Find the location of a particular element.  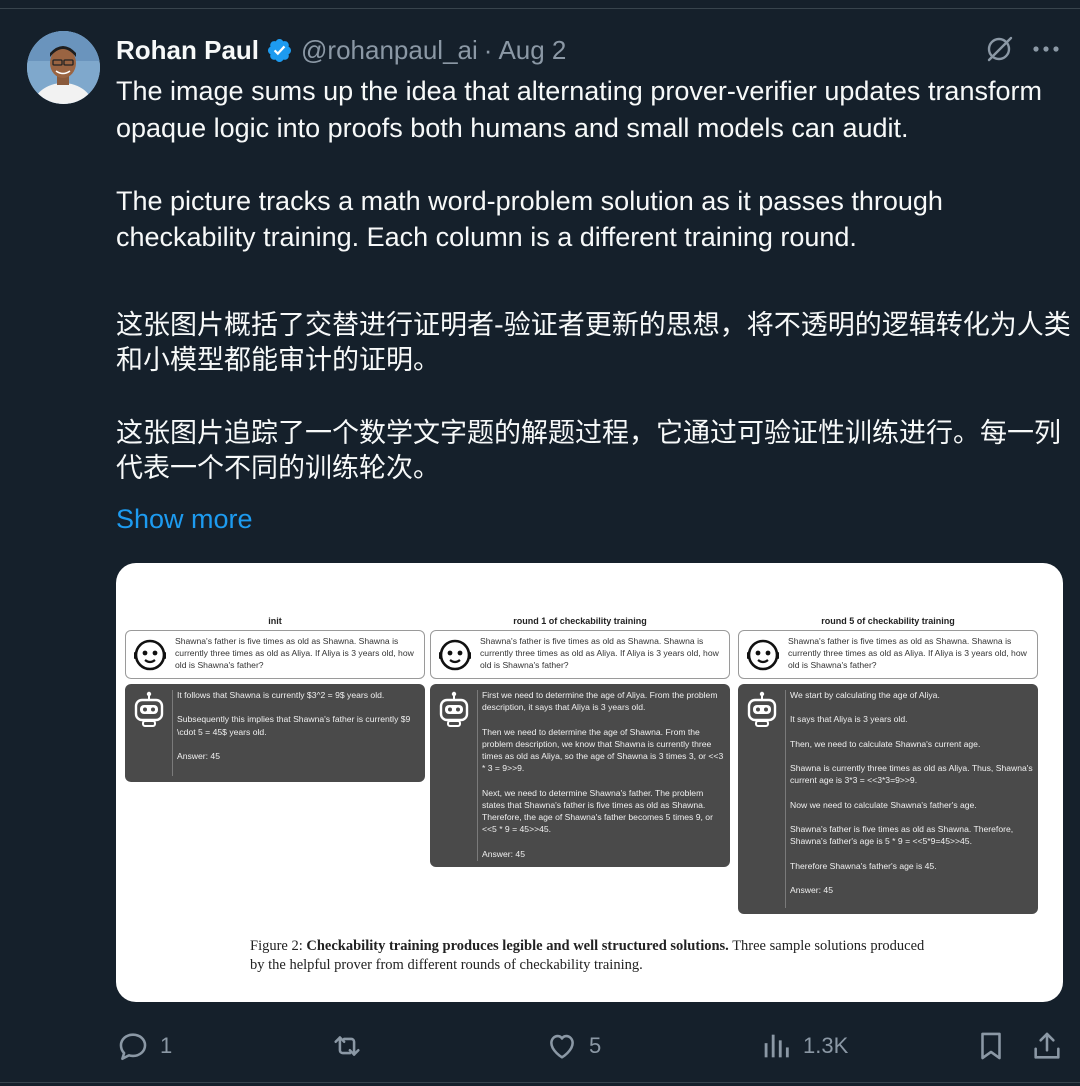

column-title: round 1 of checkability training is located at coordinates (580, 621).